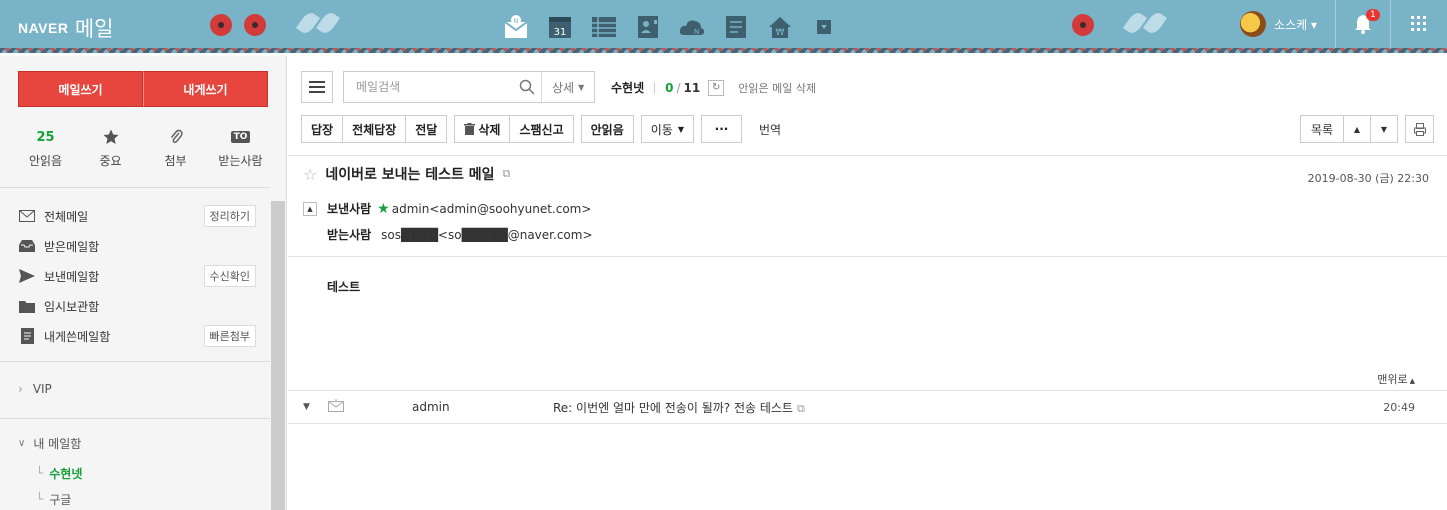 Image resolution: width=1447 pixels, height=510 pixels. What do you see at coordinates (431, 407) in the screenshot?
I see `thread-sender: admin` at bounding box center [431, 407].